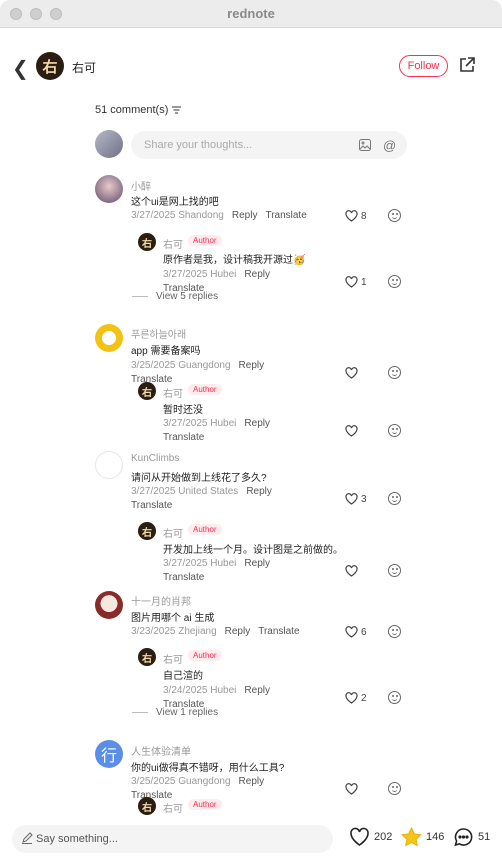 This screenshot has height=859, width=502. What do you see at coordinates (185, 491) in the screenshot?
I see `comment-date: 3/27/2025 United States` at bounding box center [185, 491].